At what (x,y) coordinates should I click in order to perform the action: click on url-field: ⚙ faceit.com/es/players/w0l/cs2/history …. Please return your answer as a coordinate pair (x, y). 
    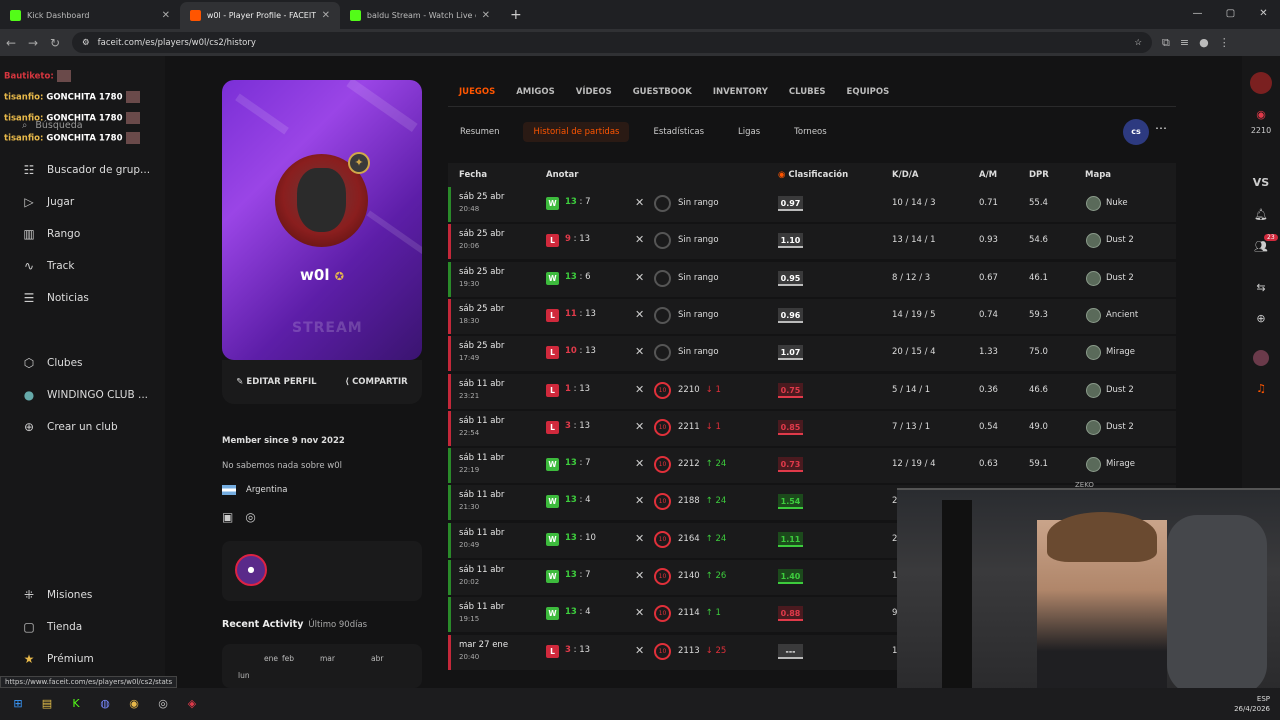
    Looking at the image, I should click on (612, 42).